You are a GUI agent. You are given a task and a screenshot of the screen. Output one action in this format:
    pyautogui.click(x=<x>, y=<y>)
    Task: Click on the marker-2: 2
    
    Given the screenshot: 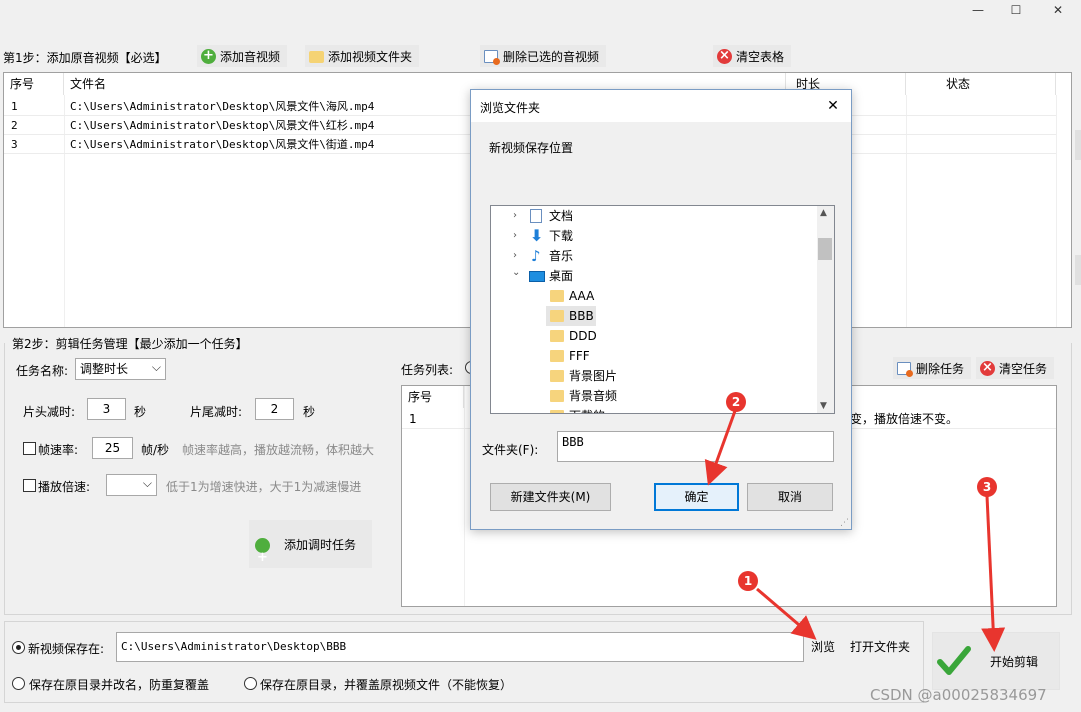 What is the action you would take?
    pyautogui.click(x=736, y=402)
    